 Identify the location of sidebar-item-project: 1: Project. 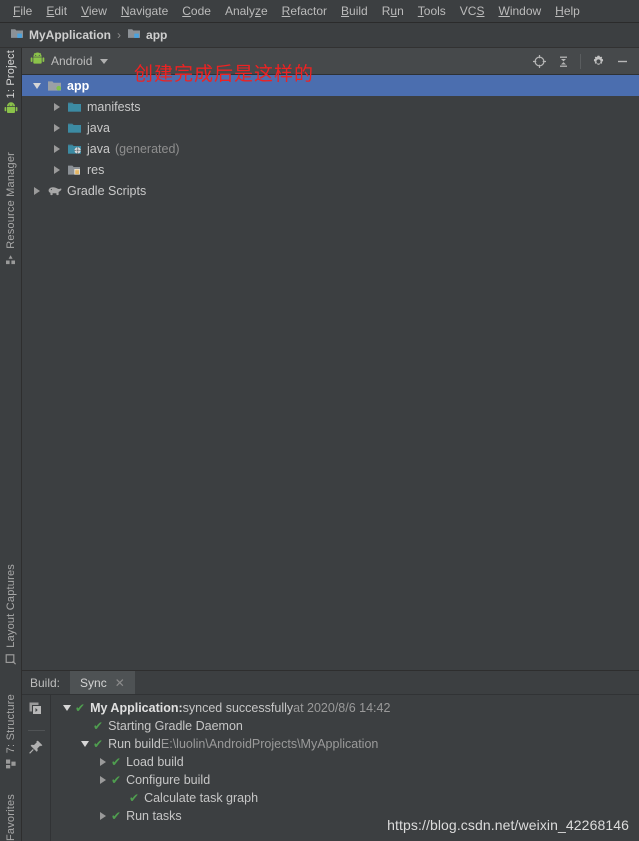
(11, 85).